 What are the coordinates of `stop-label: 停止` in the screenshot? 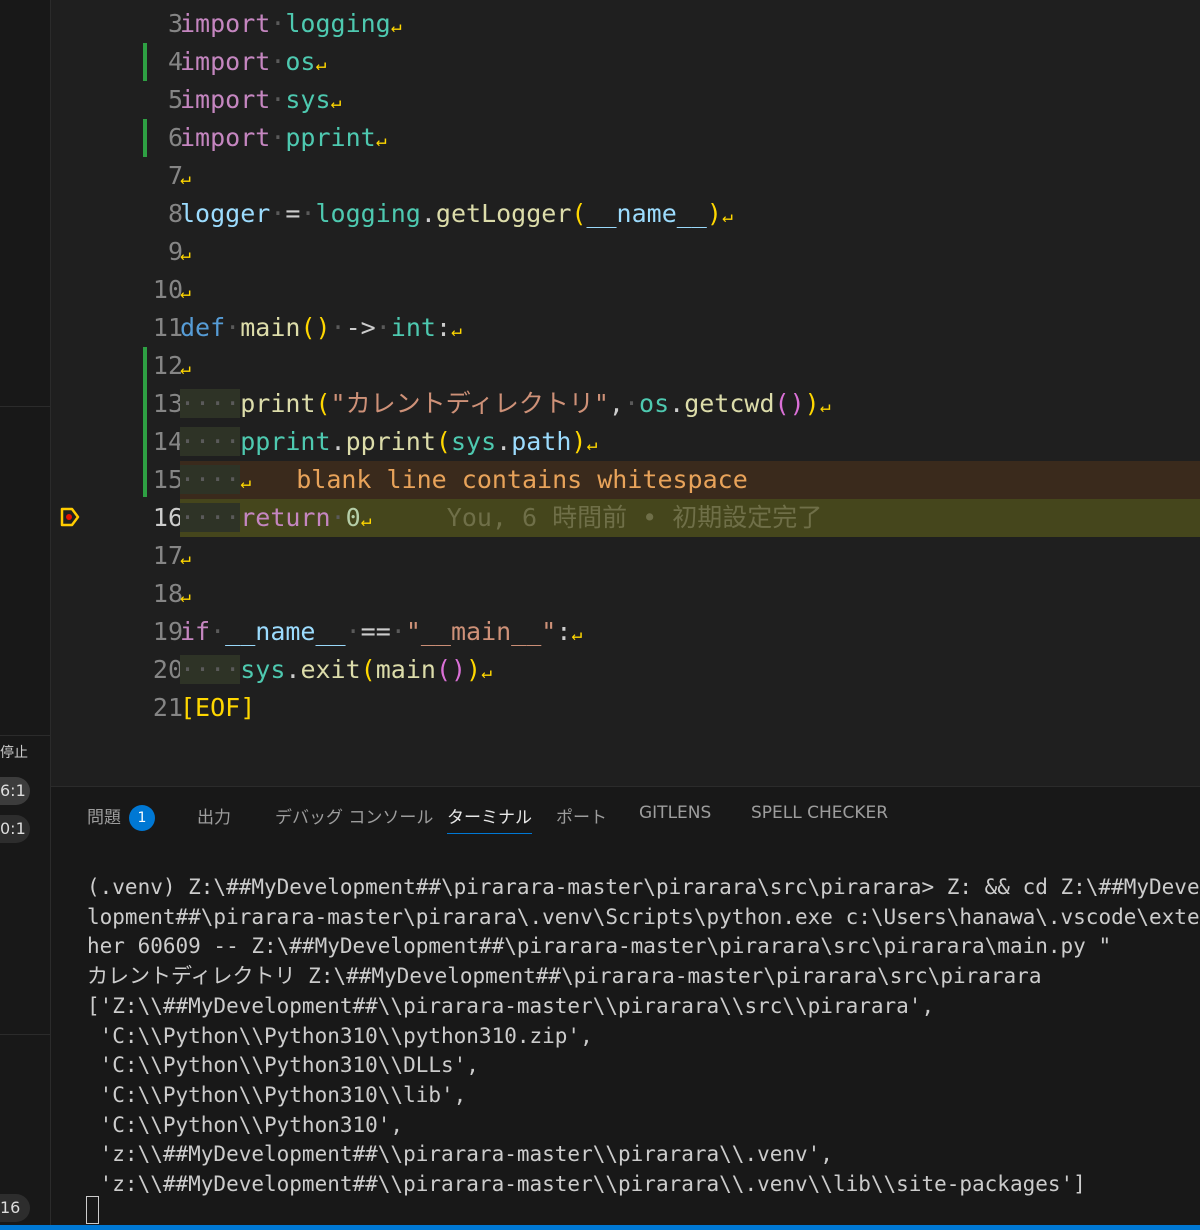 It's located at (14, 752).